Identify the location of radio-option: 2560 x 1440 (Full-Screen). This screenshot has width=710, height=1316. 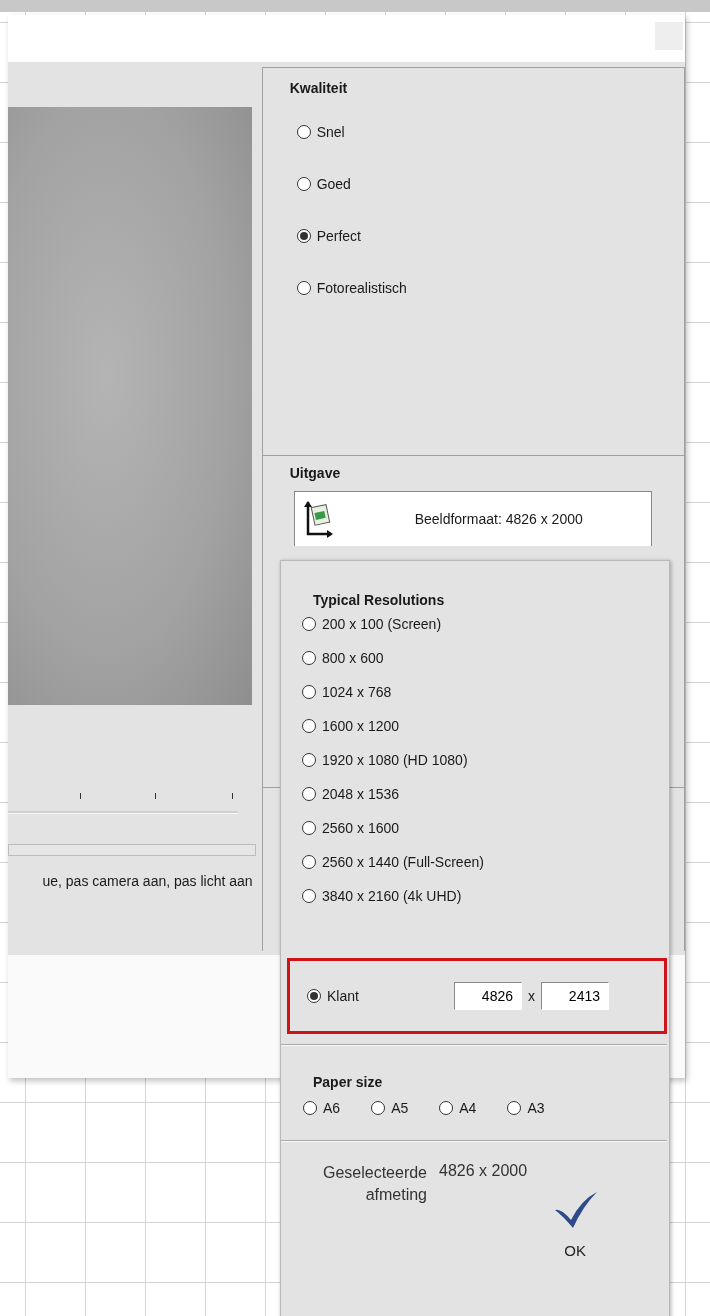
(485, 862).